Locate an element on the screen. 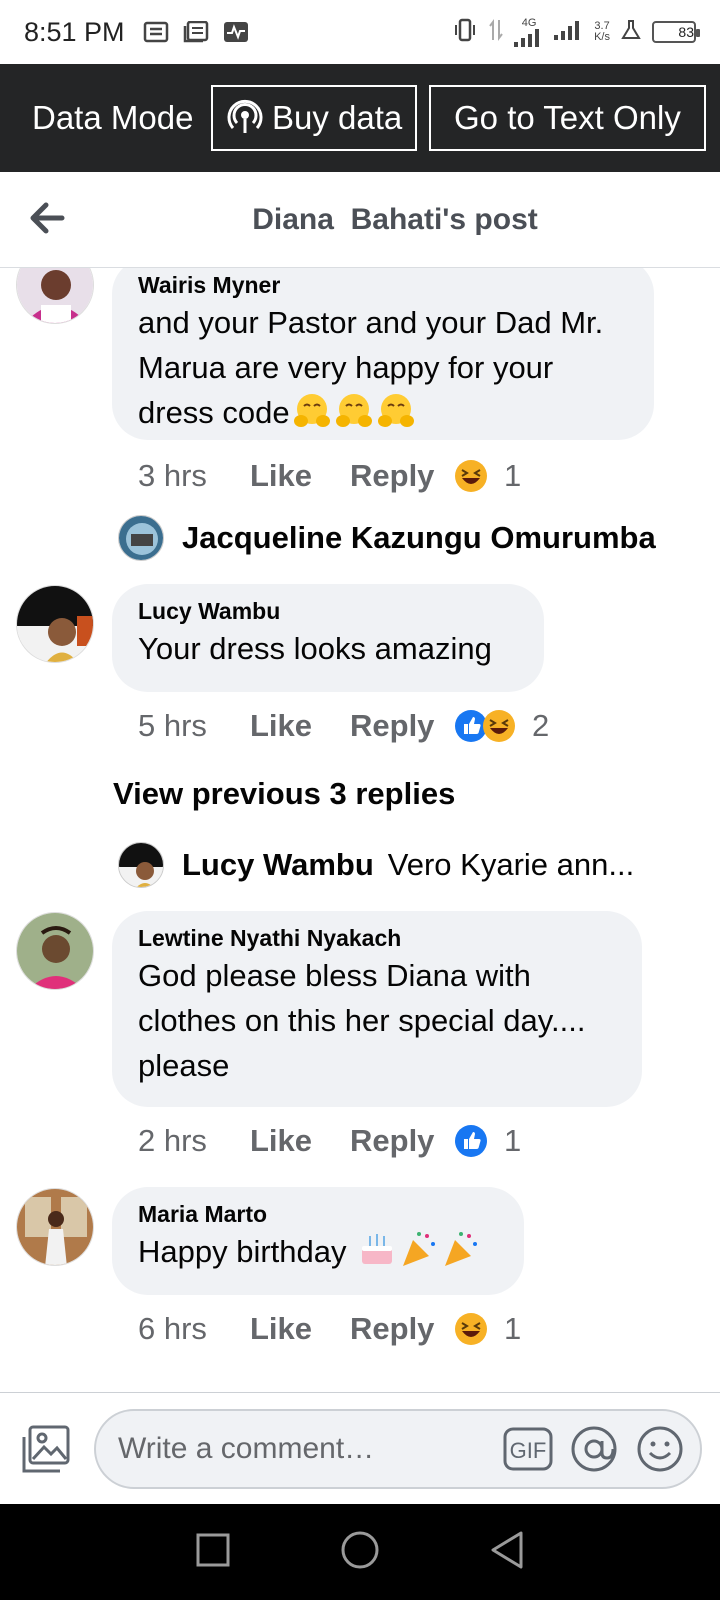  comment-composer: Write a comment… GIF is located at coordinates (360, 1448).